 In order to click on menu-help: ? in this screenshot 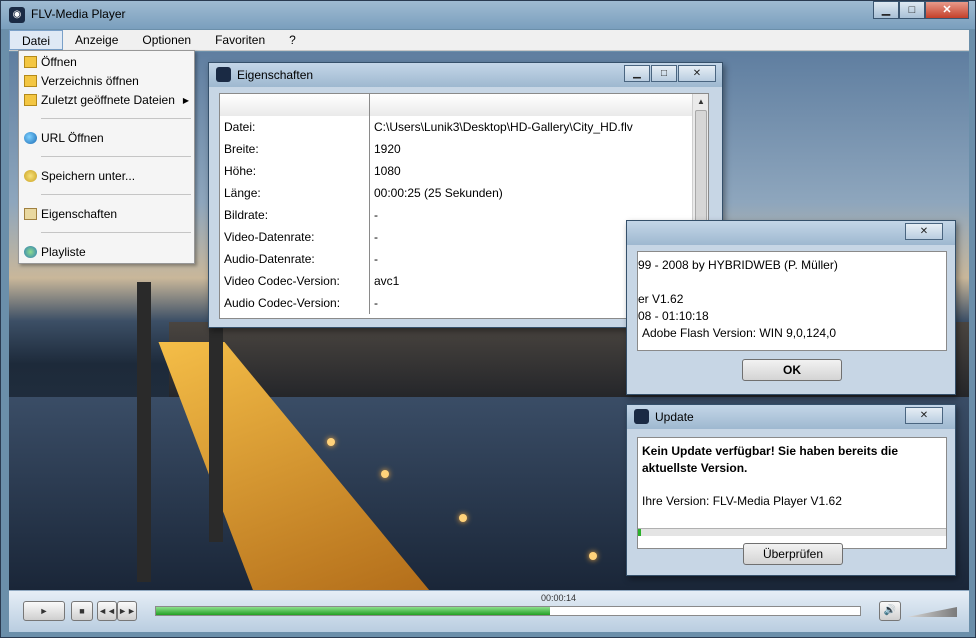, I will do `click(292, 40)`.